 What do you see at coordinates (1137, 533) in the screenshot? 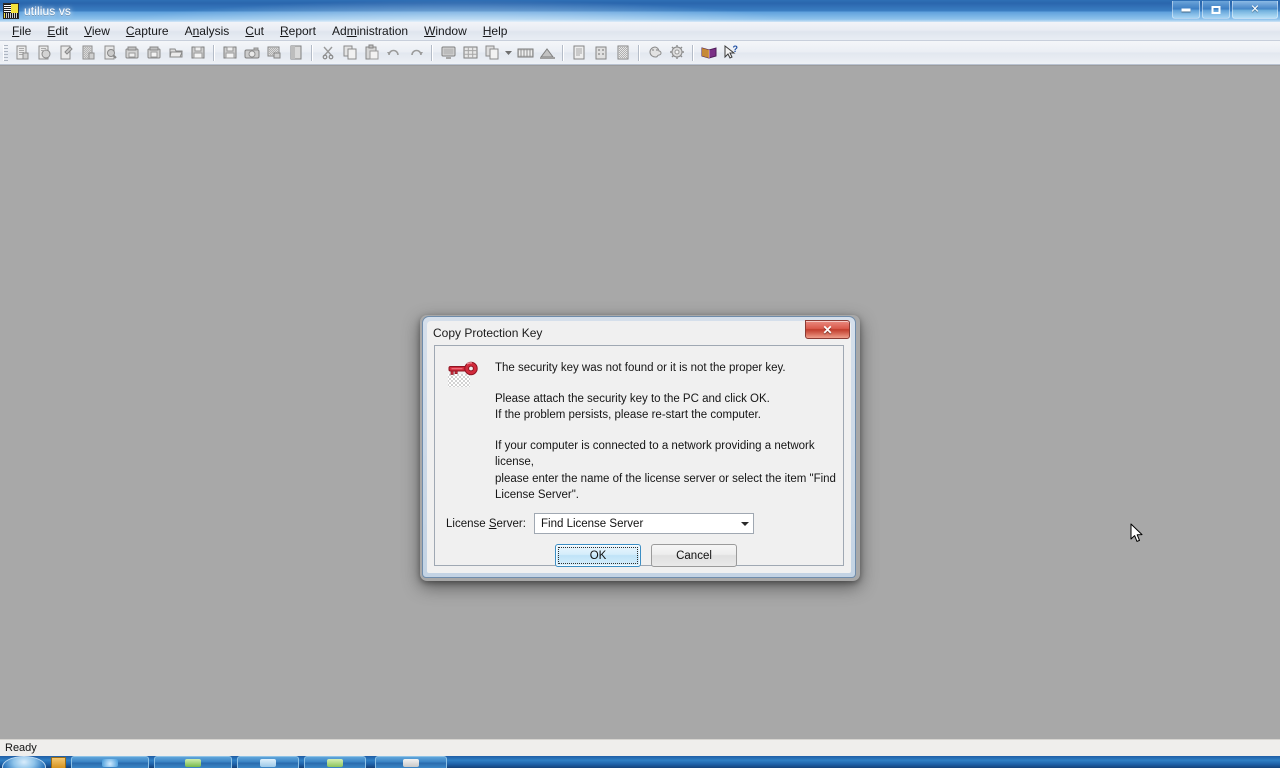
I see `mouse-cursor` at bounding box center [1137, 533].